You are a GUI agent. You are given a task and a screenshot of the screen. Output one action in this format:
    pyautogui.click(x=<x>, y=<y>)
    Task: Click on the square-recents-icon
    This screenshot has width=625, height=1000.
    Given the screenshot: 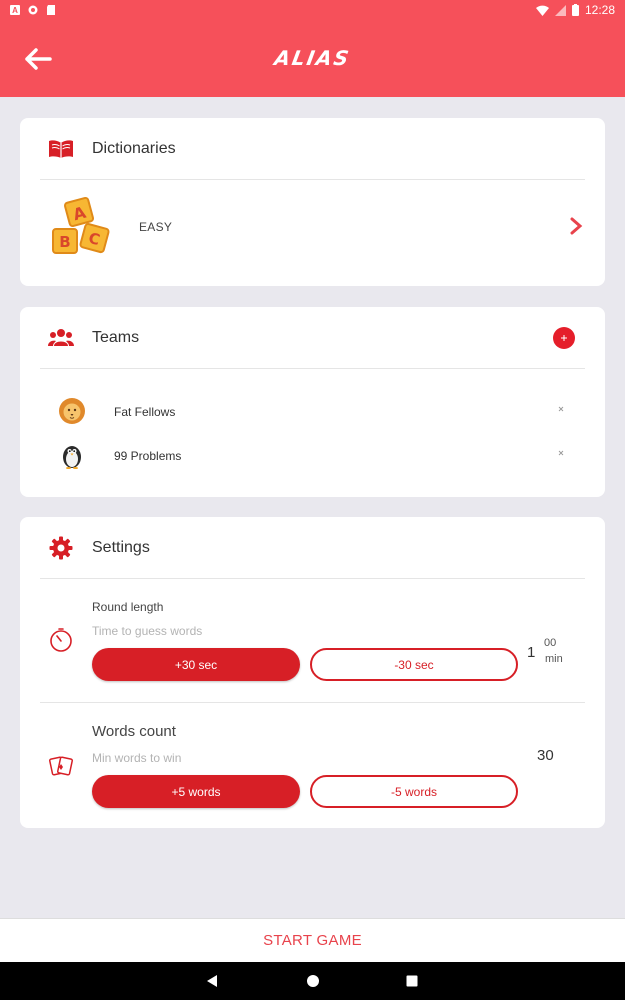 What is the action you would take?
    pyautogui.click(x=412, y=981)
    